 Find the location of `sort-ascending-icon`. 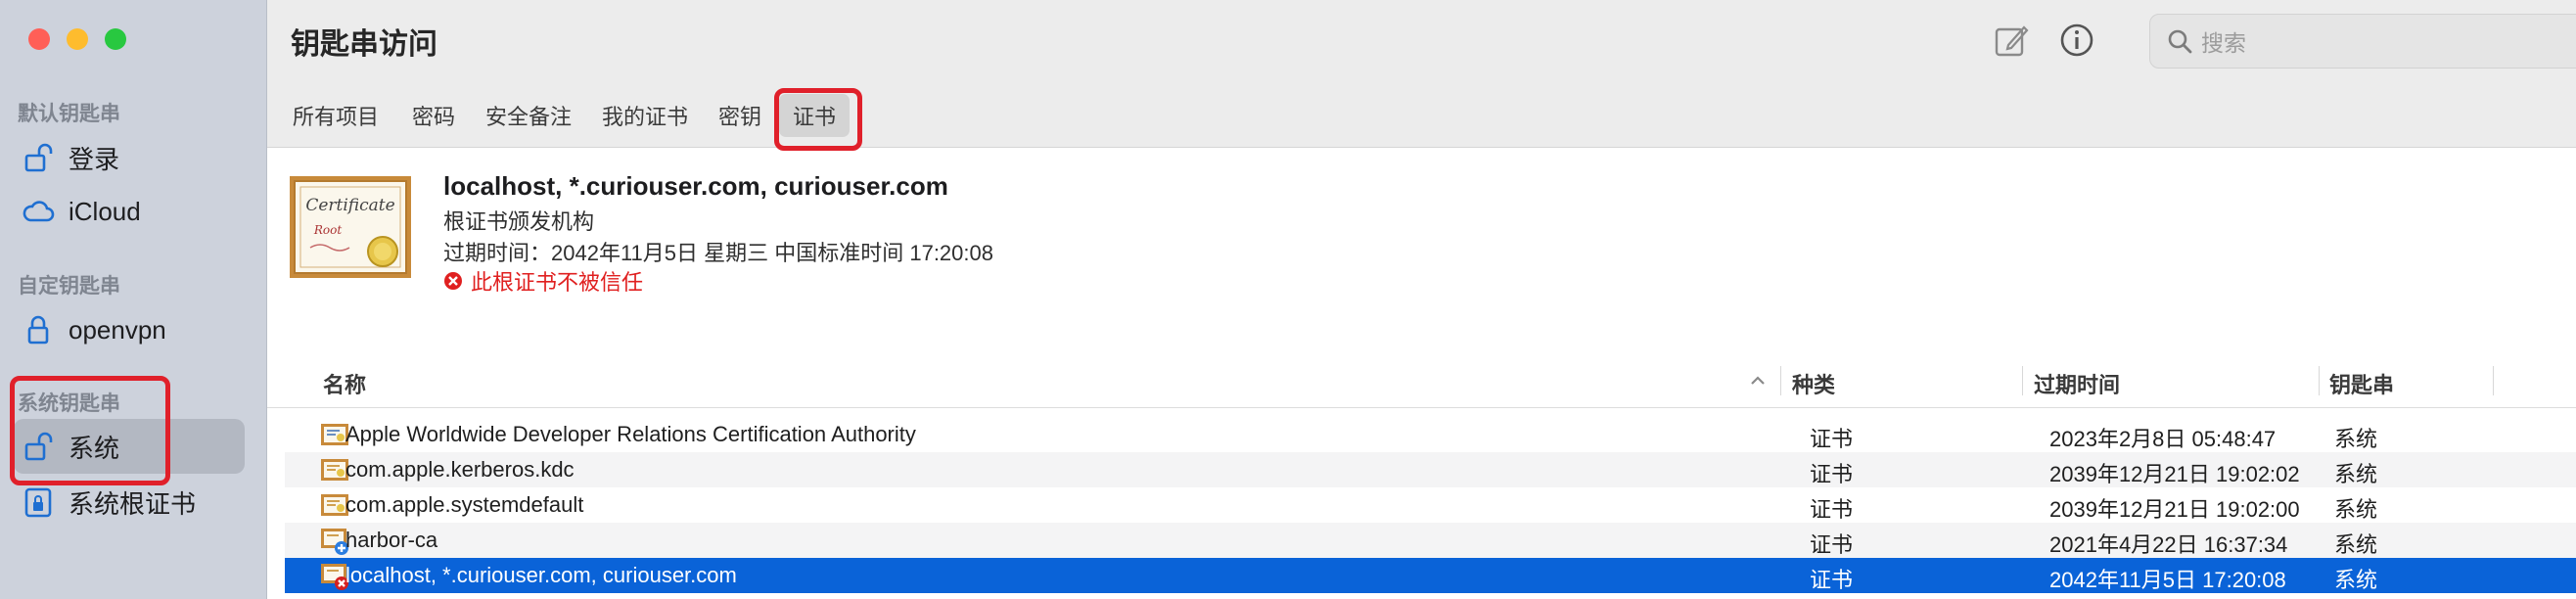

sort-ascending-icon is located at coordinates (1758, 383).